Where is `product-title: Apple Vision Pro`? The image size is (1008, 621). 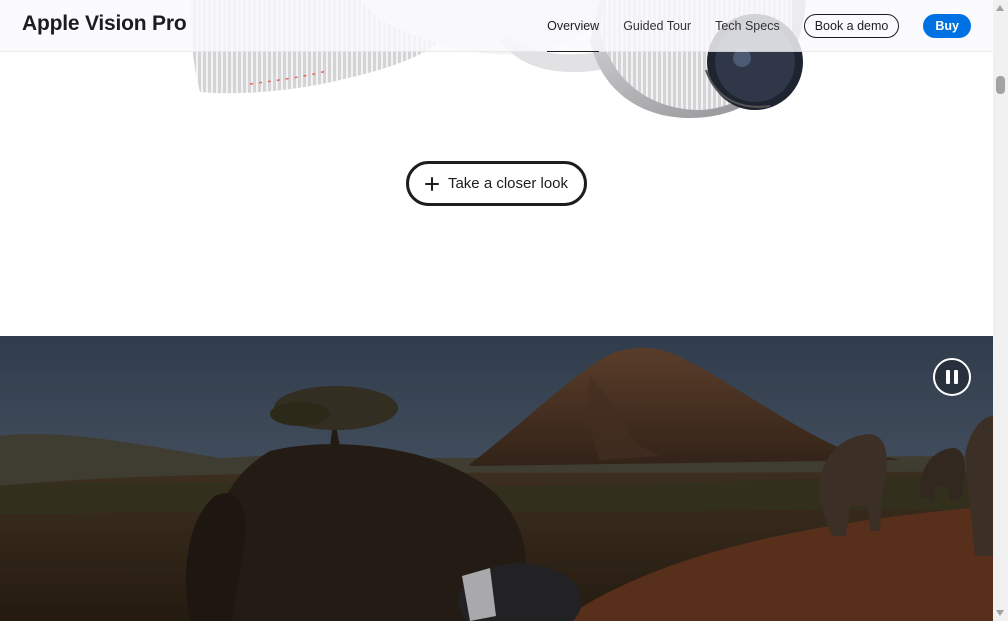
product-title: Apple Vision Pro is located at coordinates (104, 24).